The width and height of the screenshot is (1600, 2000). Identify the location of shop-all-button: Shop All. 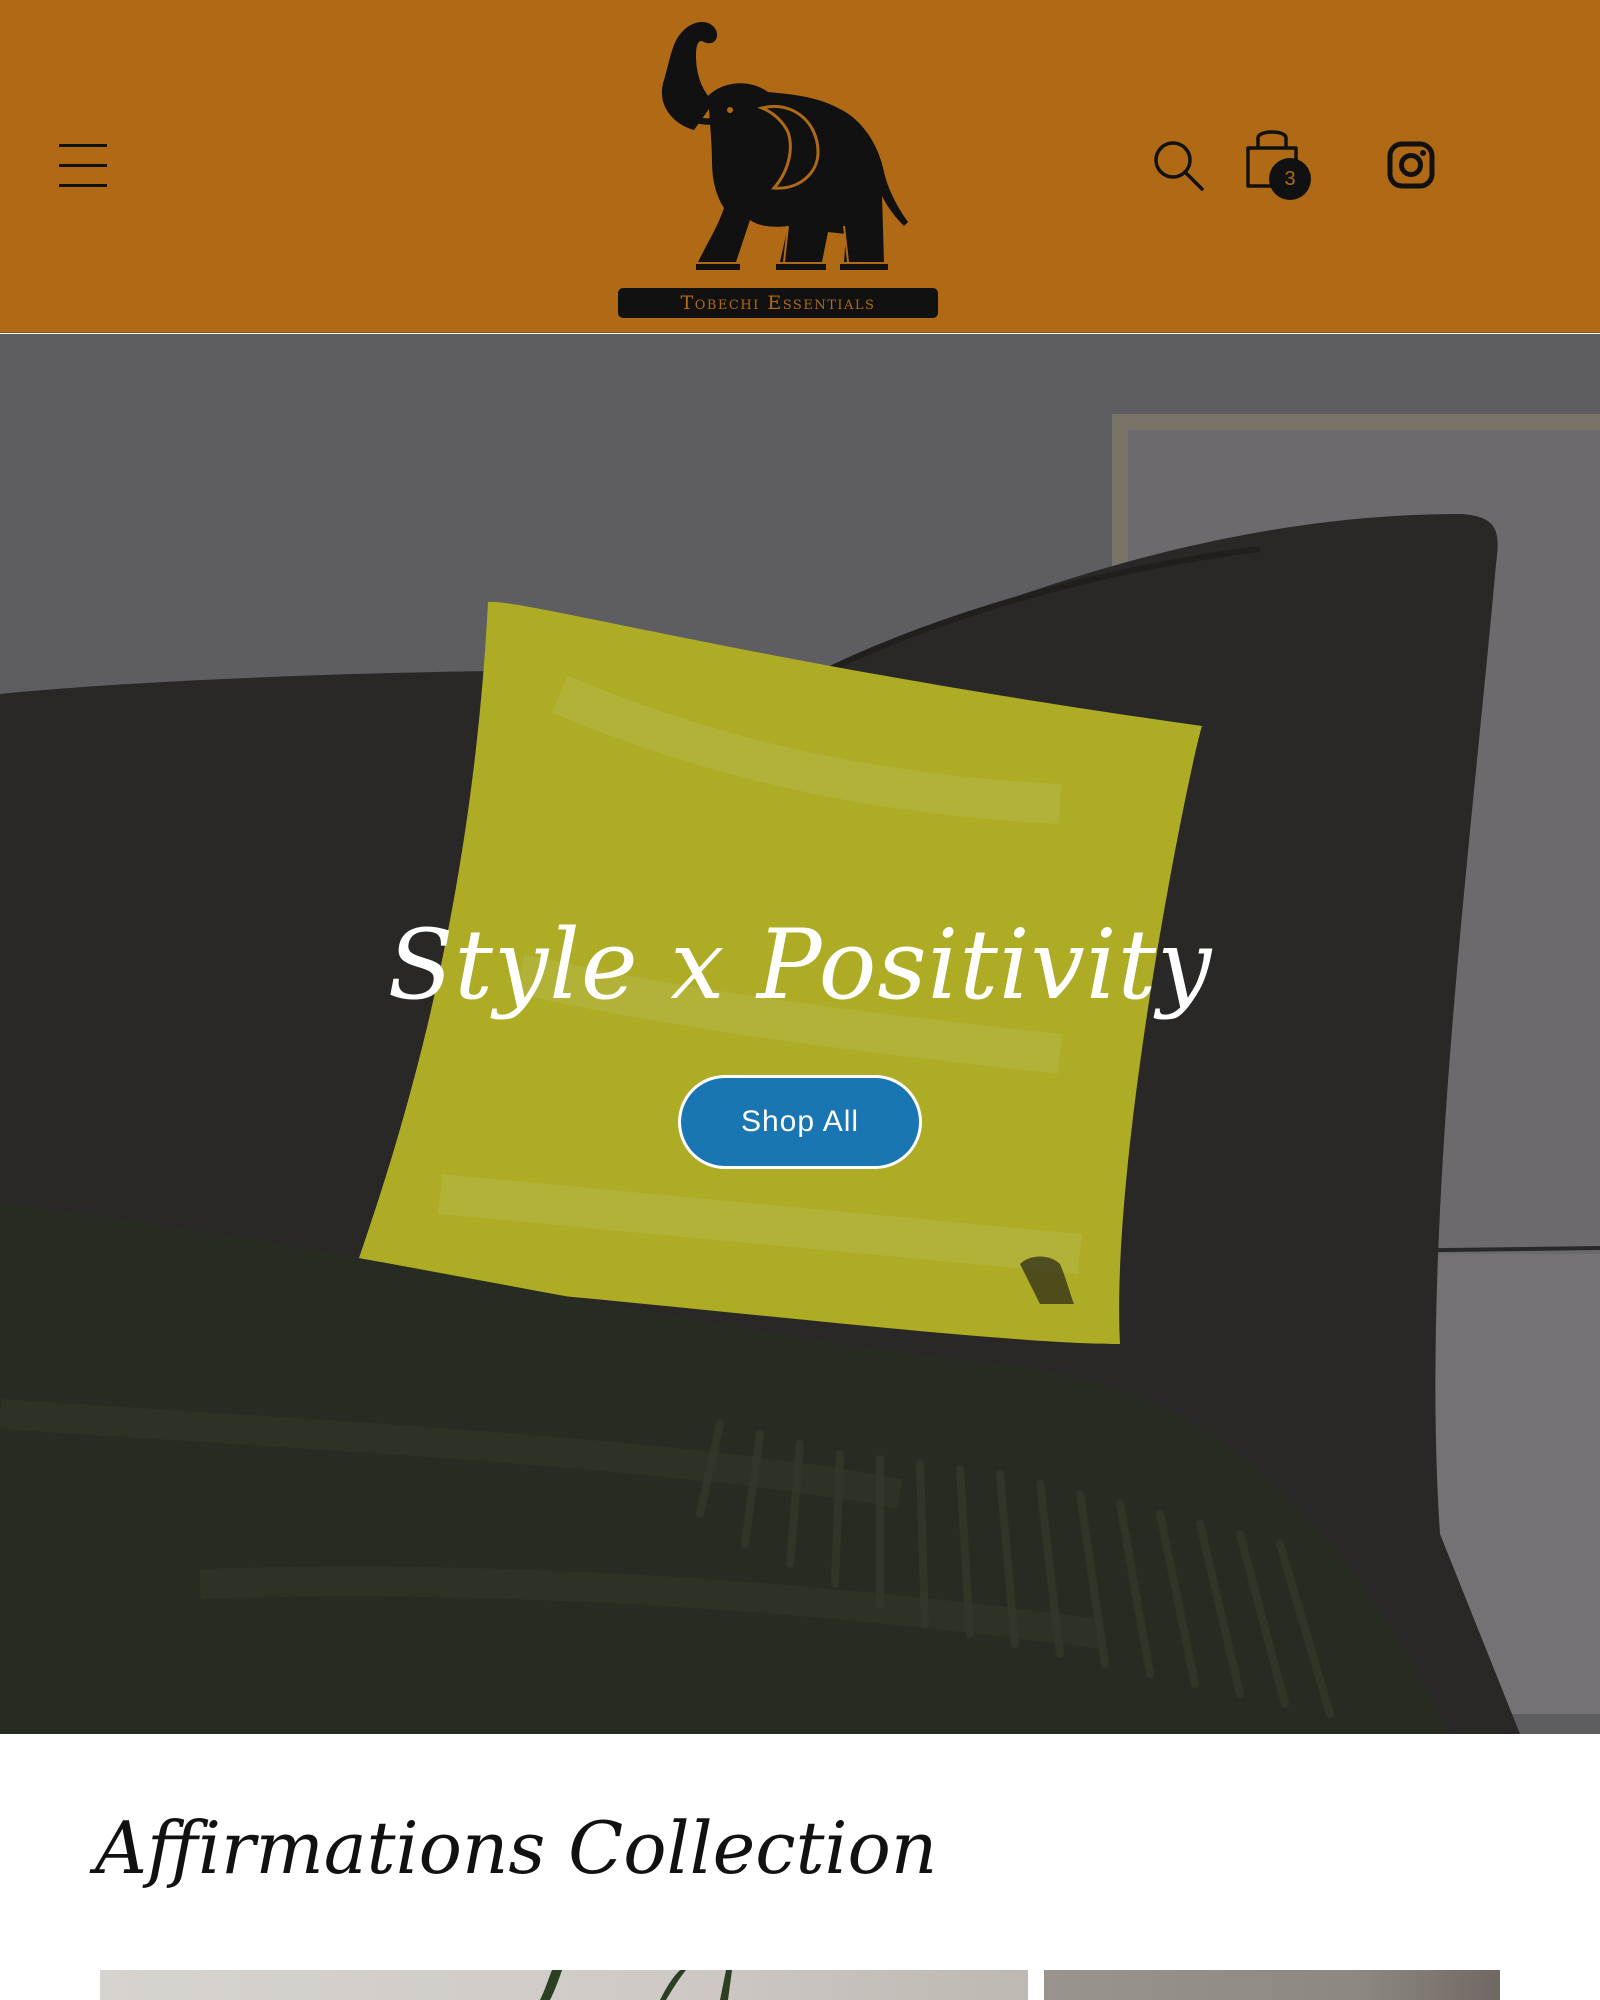
(800, 1122).